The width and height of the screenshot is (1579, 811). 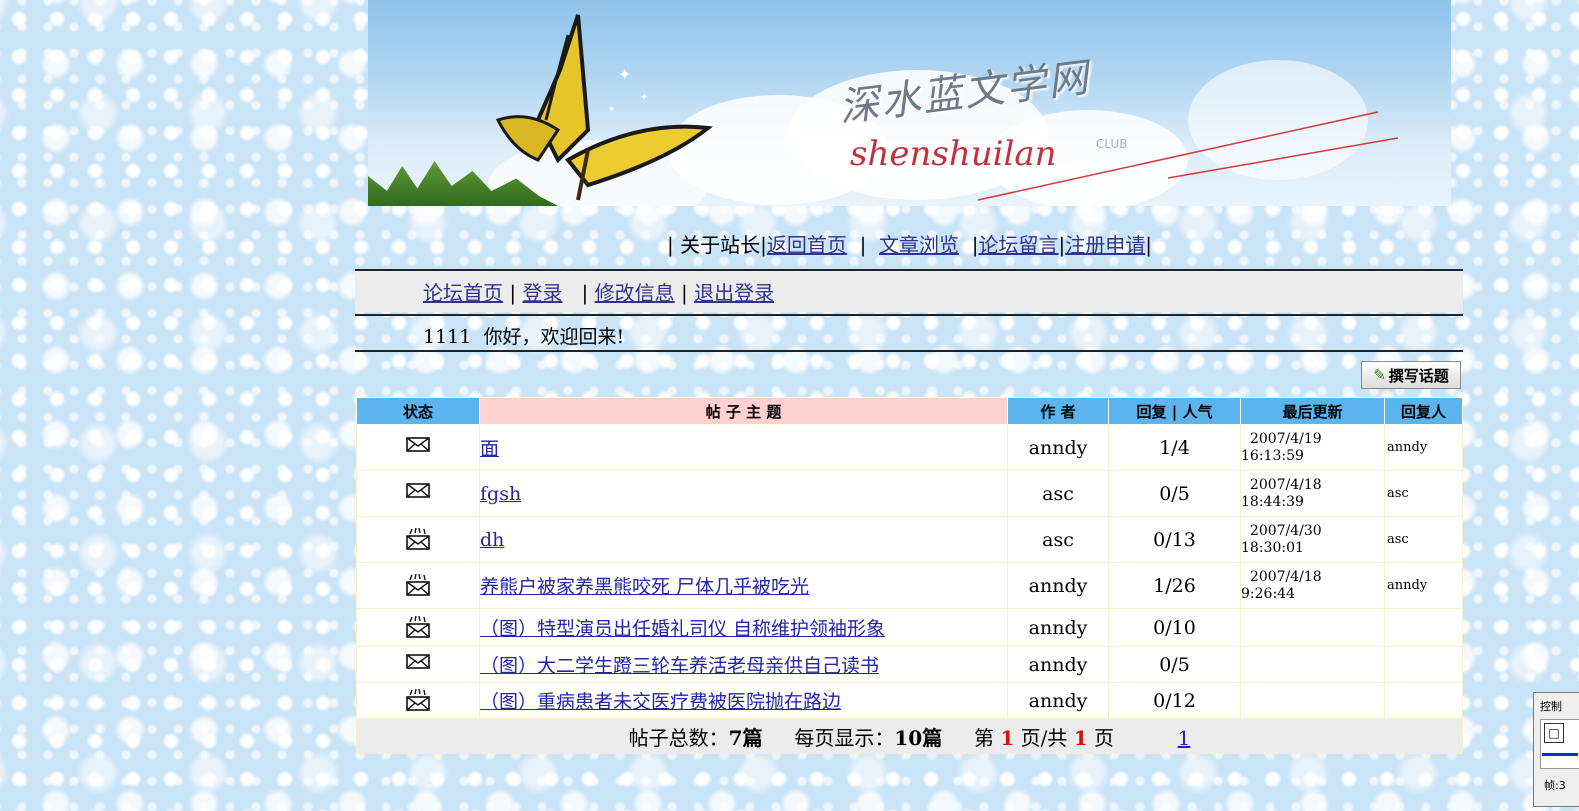 I want to click on table-row: （图）特型演员出任婚礼司仪 自称维护领袖形象 anndy 0/10, so click(x=909, y=627).